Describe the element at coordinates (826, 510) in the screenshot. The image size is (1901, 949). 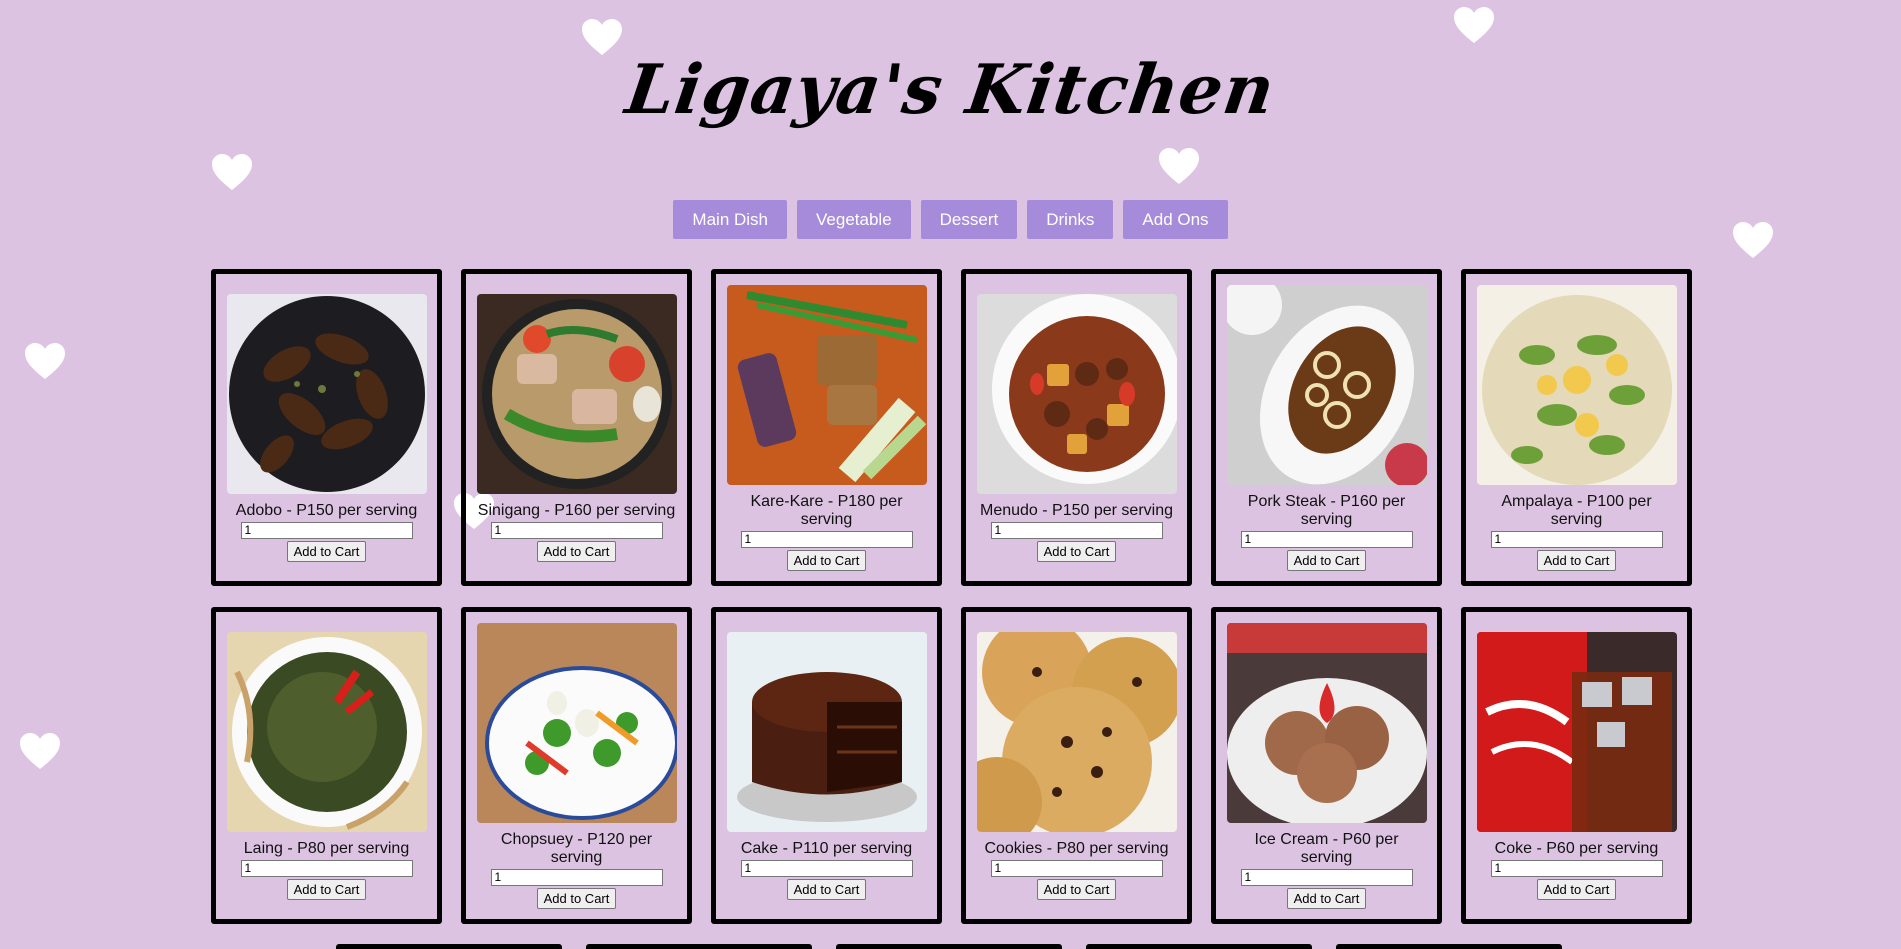
I see `menu-item-label: Kare-Kare - P180 per serving` at that location.